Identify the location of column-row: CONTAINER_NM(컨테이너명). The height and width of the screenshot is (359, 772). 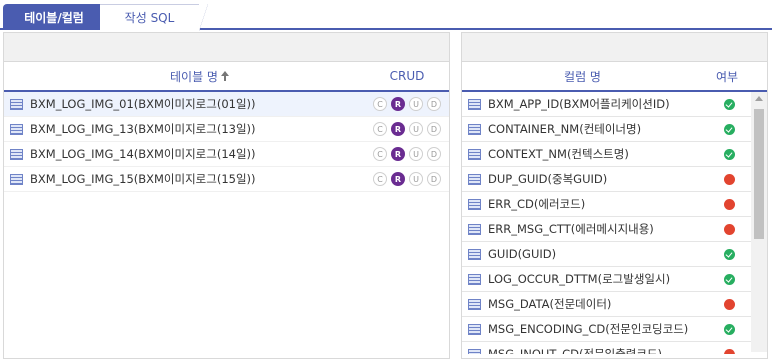
(607, 129).